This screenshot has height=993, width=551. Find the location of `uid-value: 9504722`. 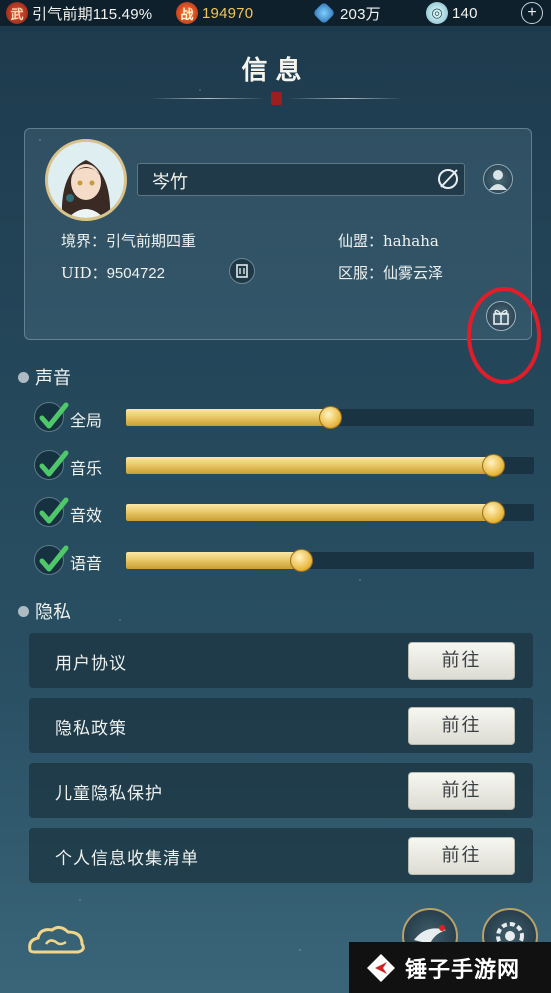

uid-value: 9504722 is located at coordinates (135, 273).